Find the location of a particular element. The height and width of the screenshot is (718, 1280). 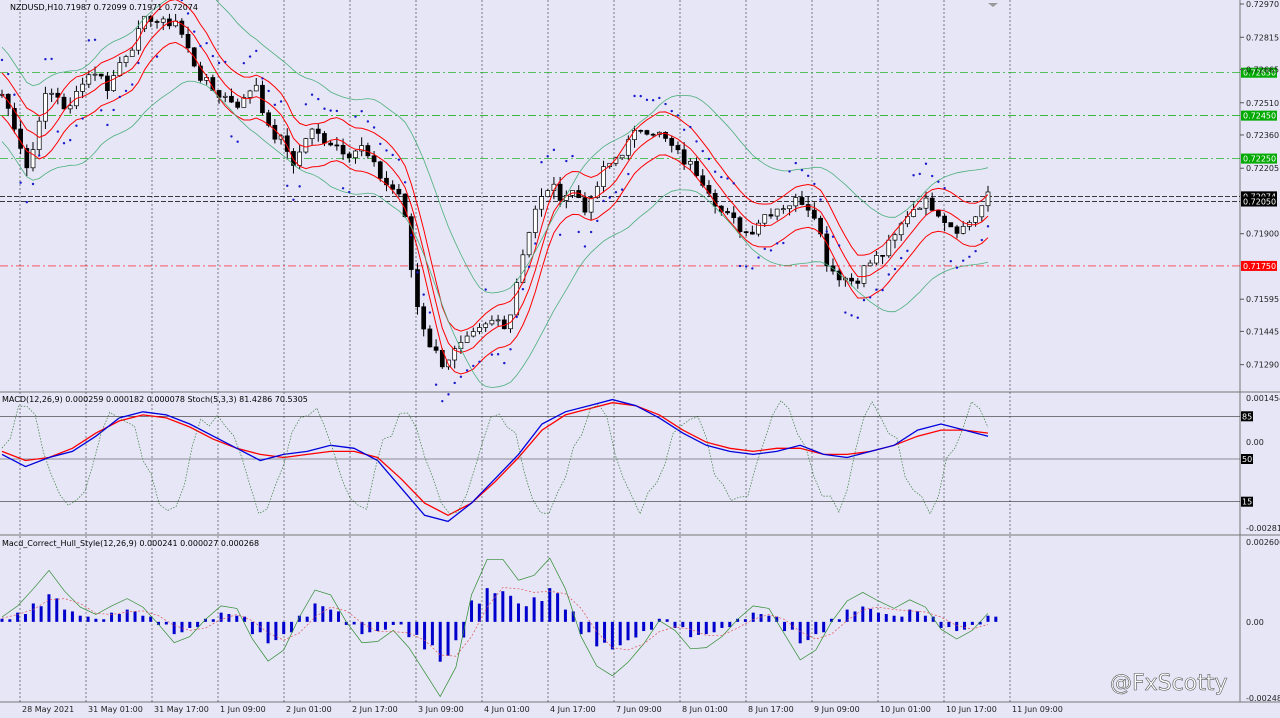

scroll-marker-icon is located at coordinates (993, 5).